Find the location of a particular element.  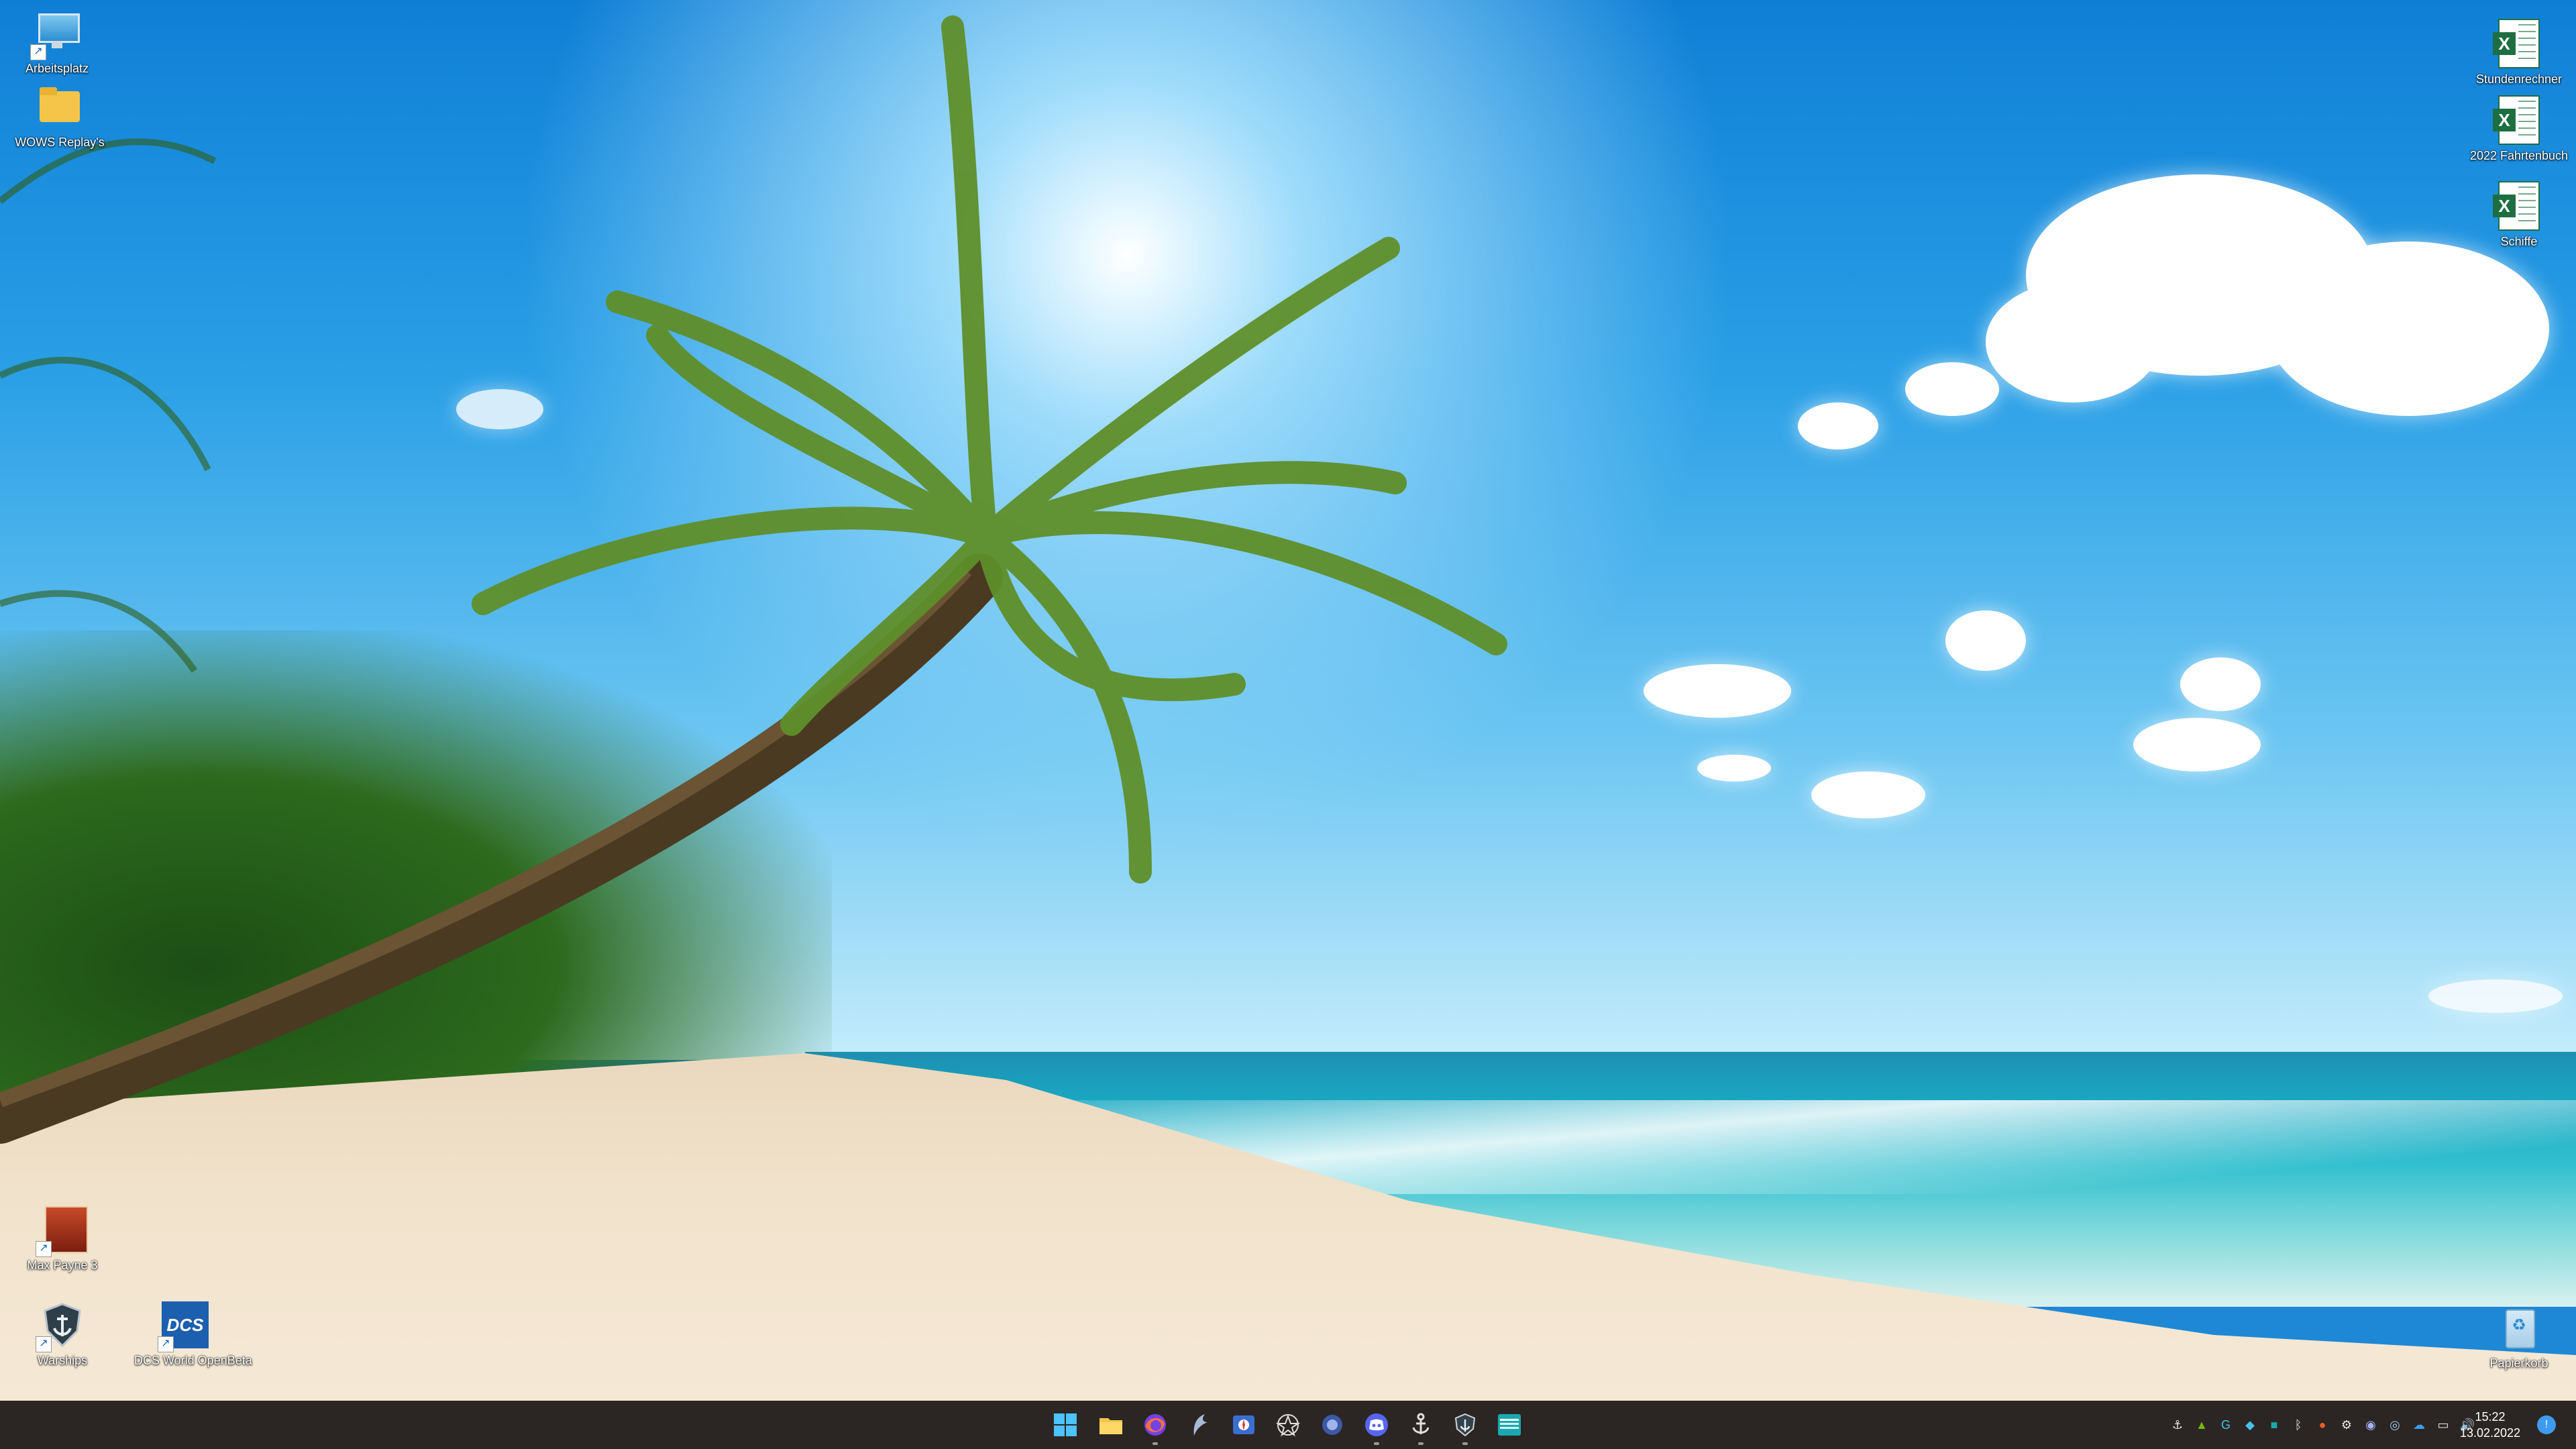

desktop-icon-max-payne-3: ↗ Max Payne 3 is located at coordinates (62, 1239).